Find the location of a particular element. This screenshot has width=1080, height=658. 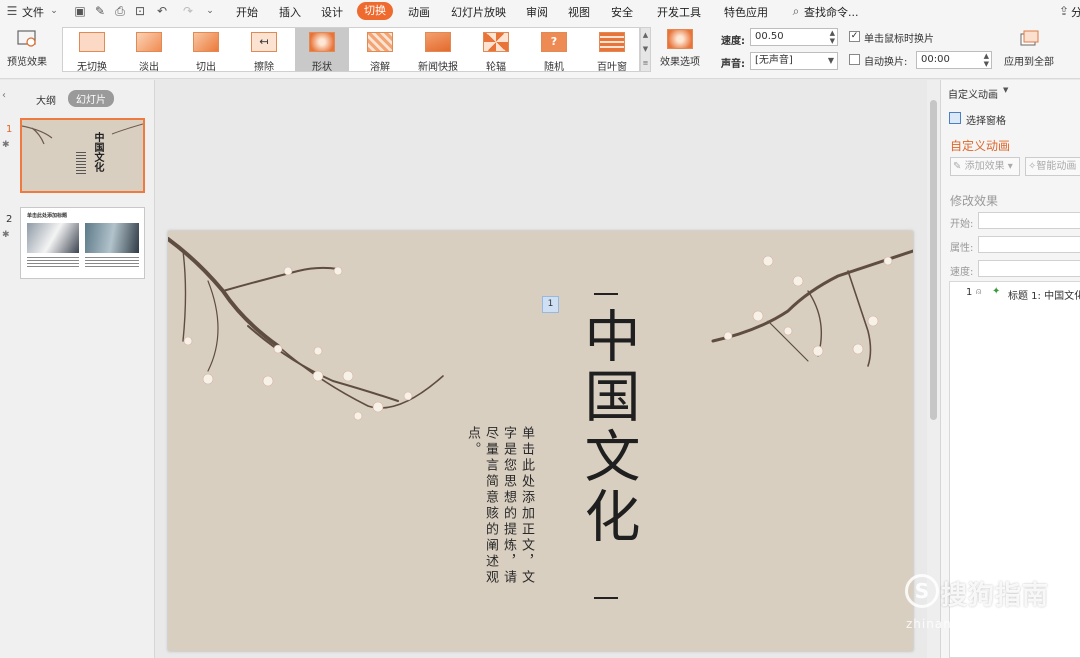

transition-random: ? 随机 is located at coordinates (554, 50).